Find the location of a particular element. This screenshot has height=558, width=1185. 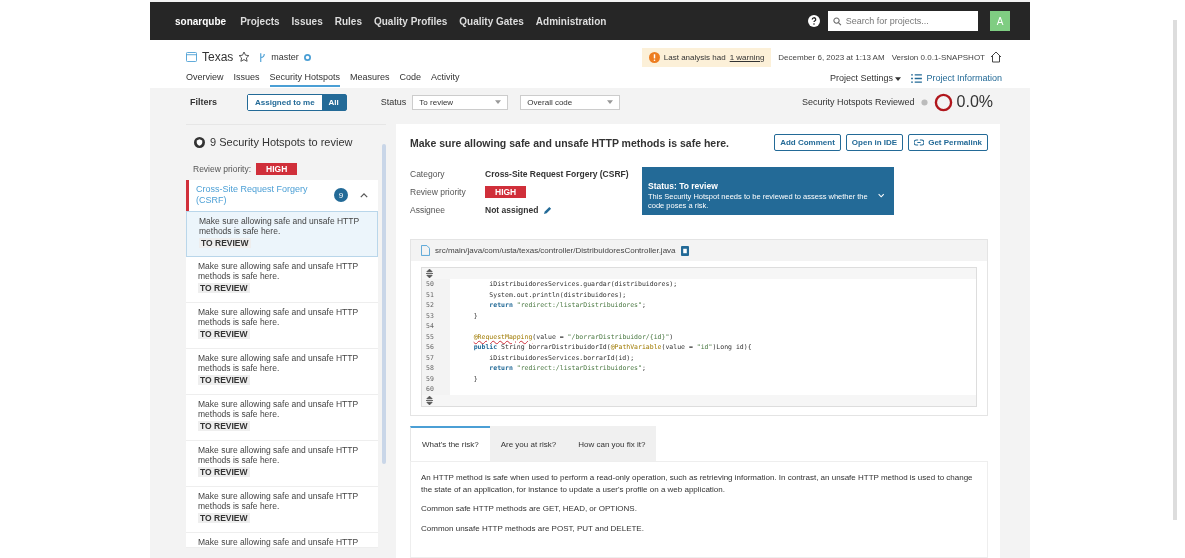

file-icon is located at coordinates (425, 250).